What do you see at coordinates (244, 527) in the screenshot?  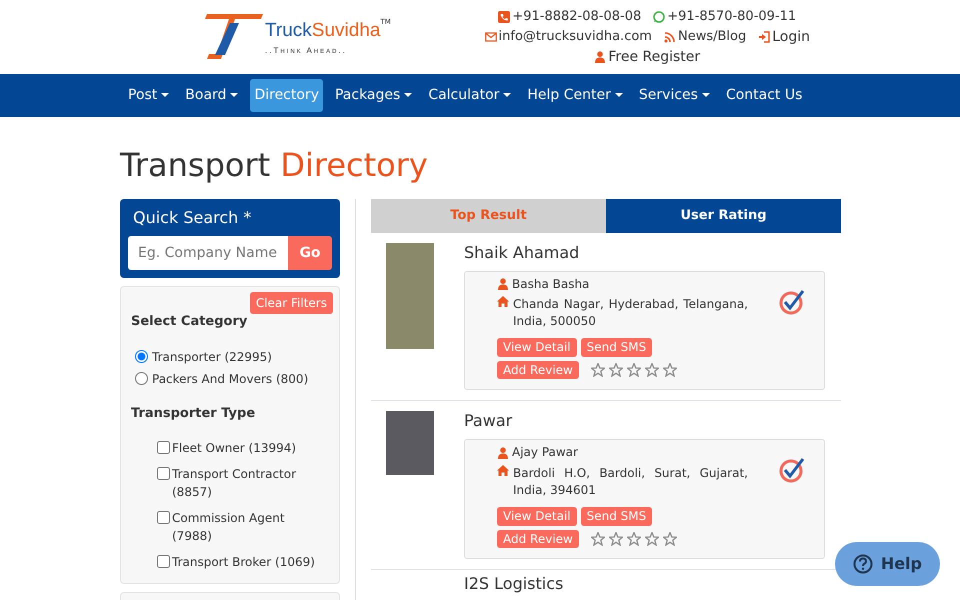 I see `option-label: Commission Agent (7988)` at bounding box center [244, 527].